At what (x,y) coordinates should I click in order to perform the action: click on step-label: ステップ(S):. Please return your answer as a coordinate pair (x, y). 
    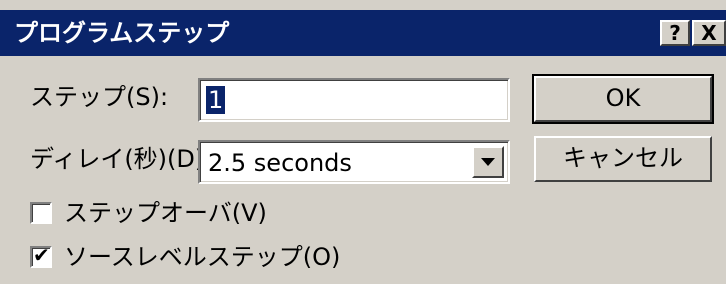
    Looking at the image, I should click on (99, 97).